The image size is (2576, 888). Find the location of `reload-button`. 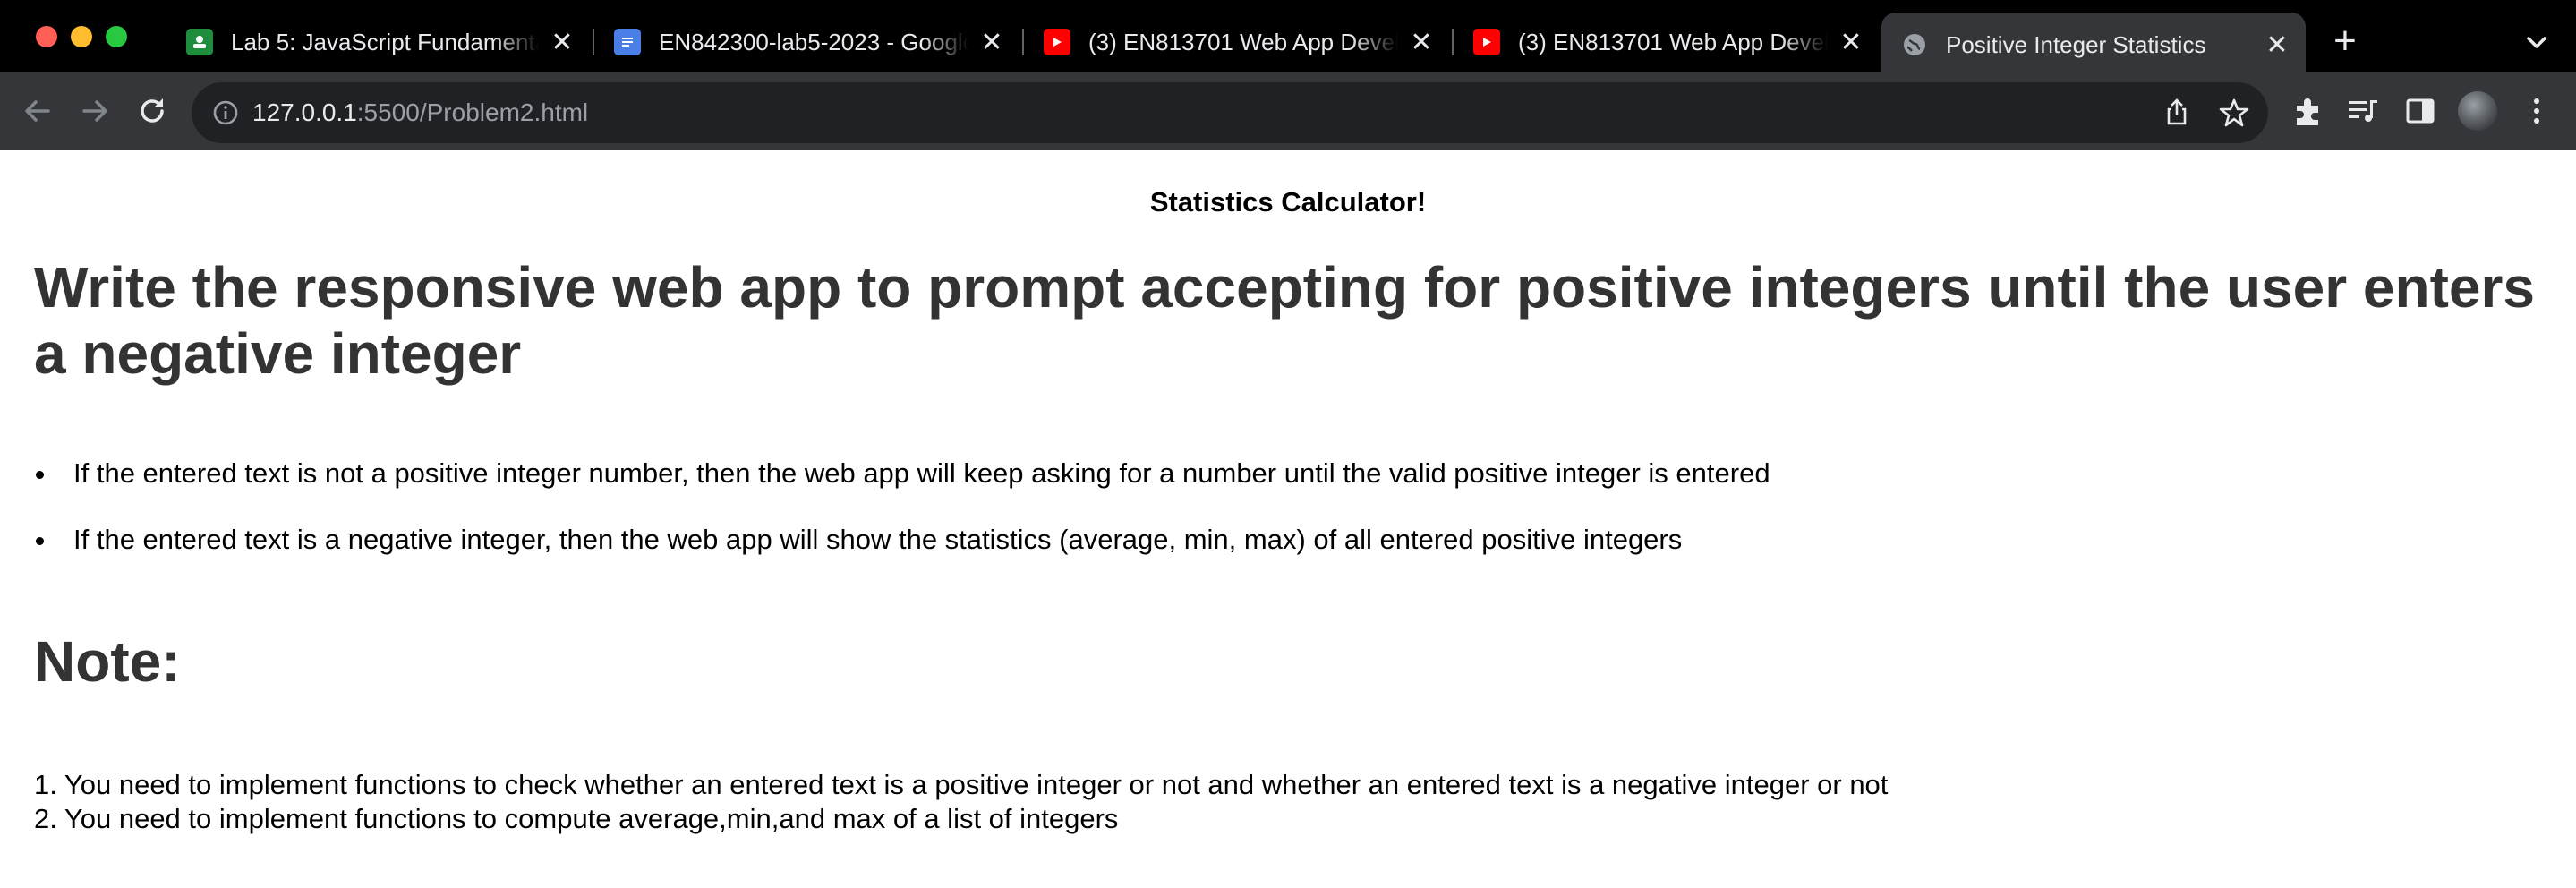

reload-button is located at coordinates (152, 111).